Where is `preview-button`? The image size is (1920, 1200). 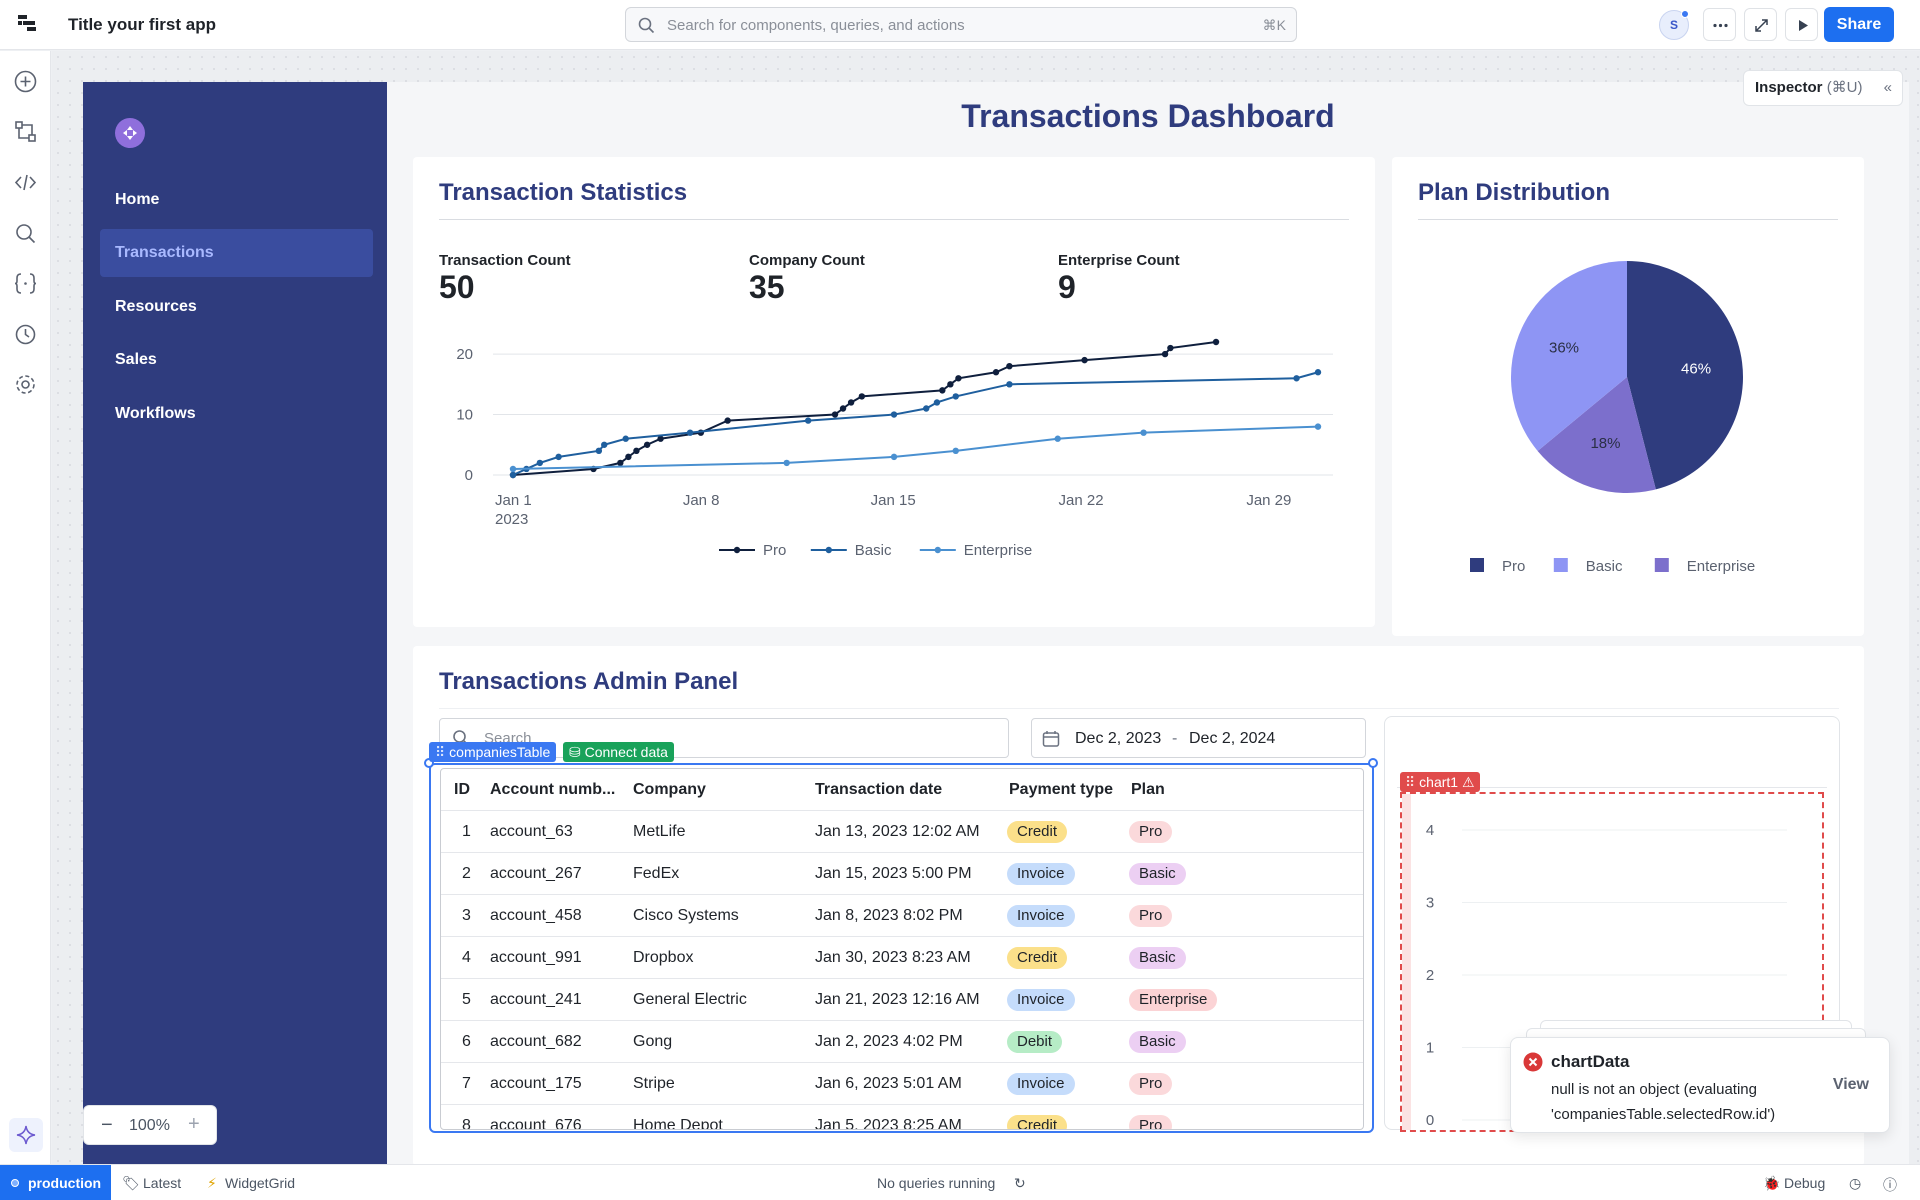
preview-button is located at coordinates (1801, 24).